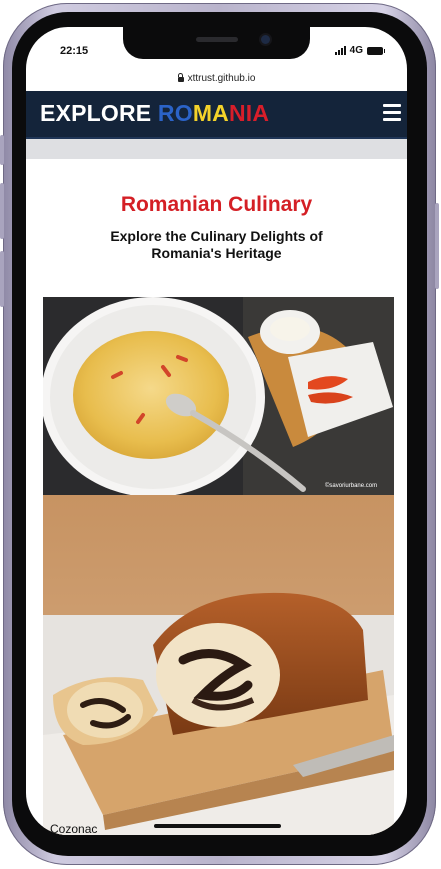 This screenshot has width=441, height=869. I want to click on status-time: 22:15, so click(74, 51).